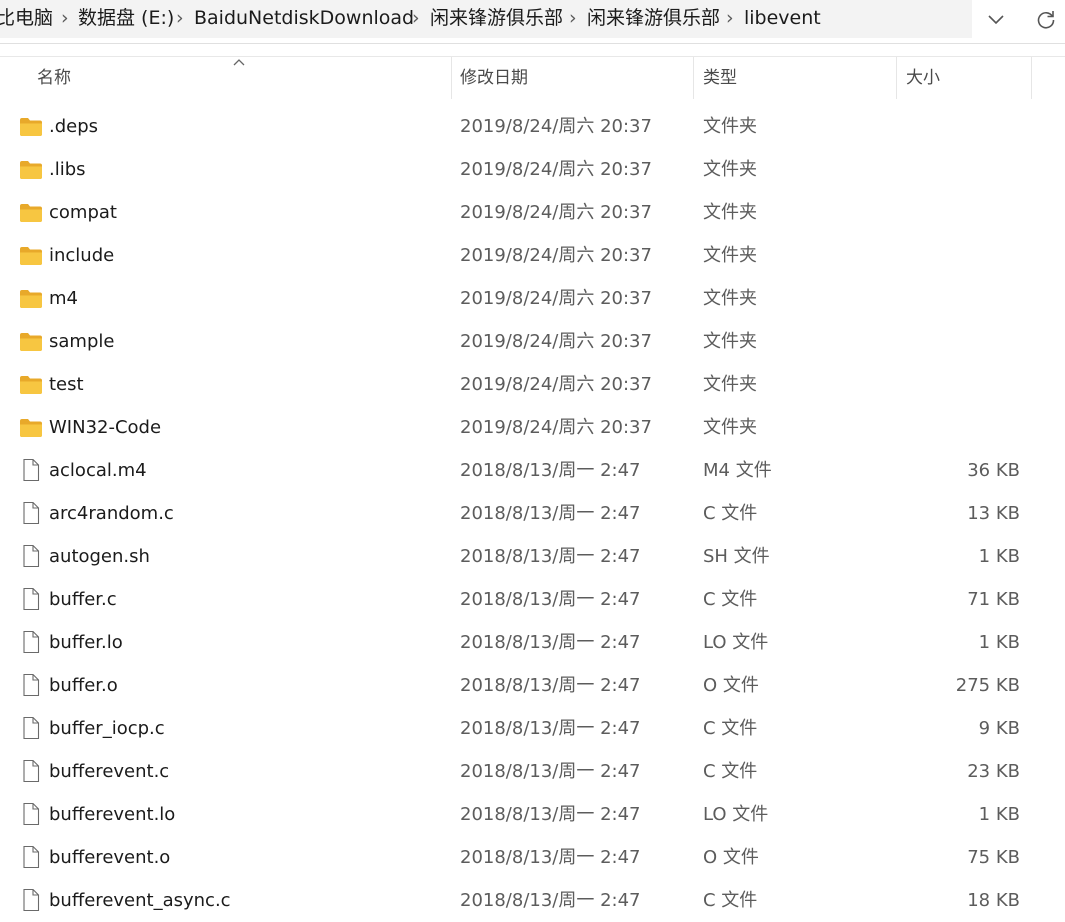  Describe the element at coordinates (73, 126) in the screenshot. I see `file-name: .deps` at that location.